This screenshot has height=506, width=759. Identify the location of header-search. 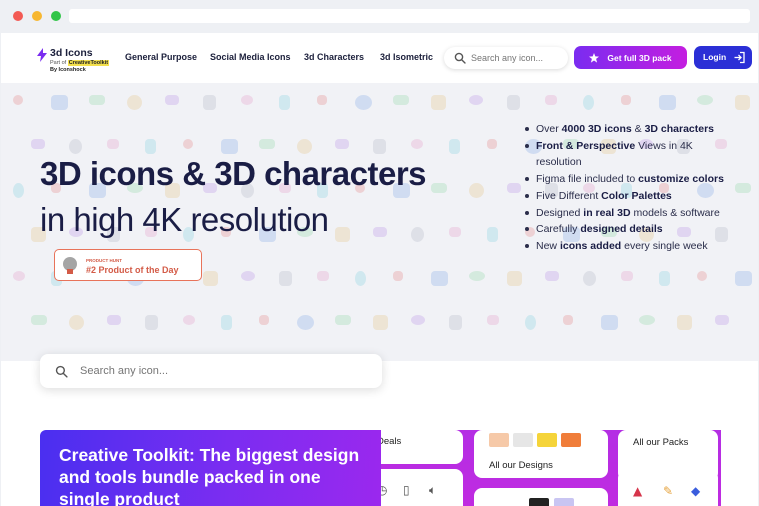
(506, 58).